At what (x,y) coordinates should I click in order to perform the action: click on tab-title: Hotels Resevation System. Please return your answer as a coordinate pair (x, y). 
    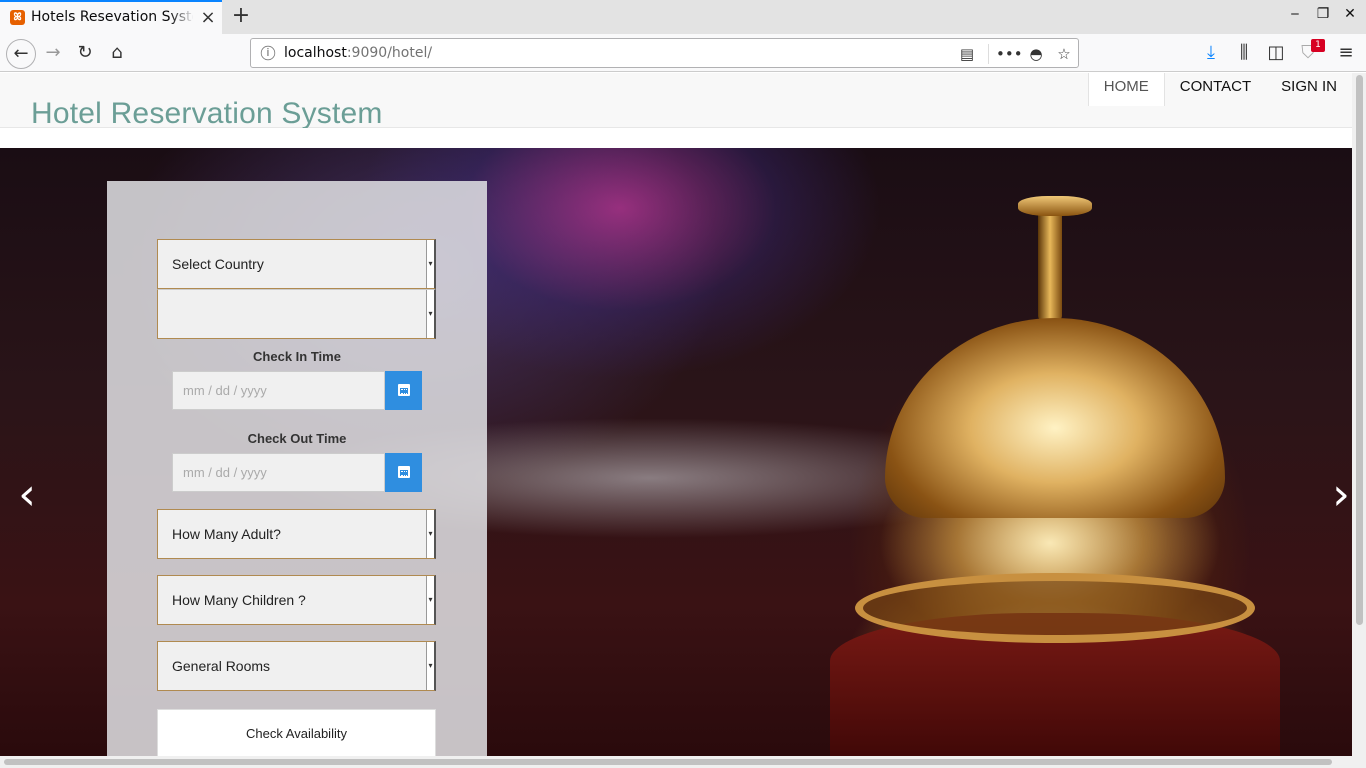
    Looking at the image, I should click on (112, 17).